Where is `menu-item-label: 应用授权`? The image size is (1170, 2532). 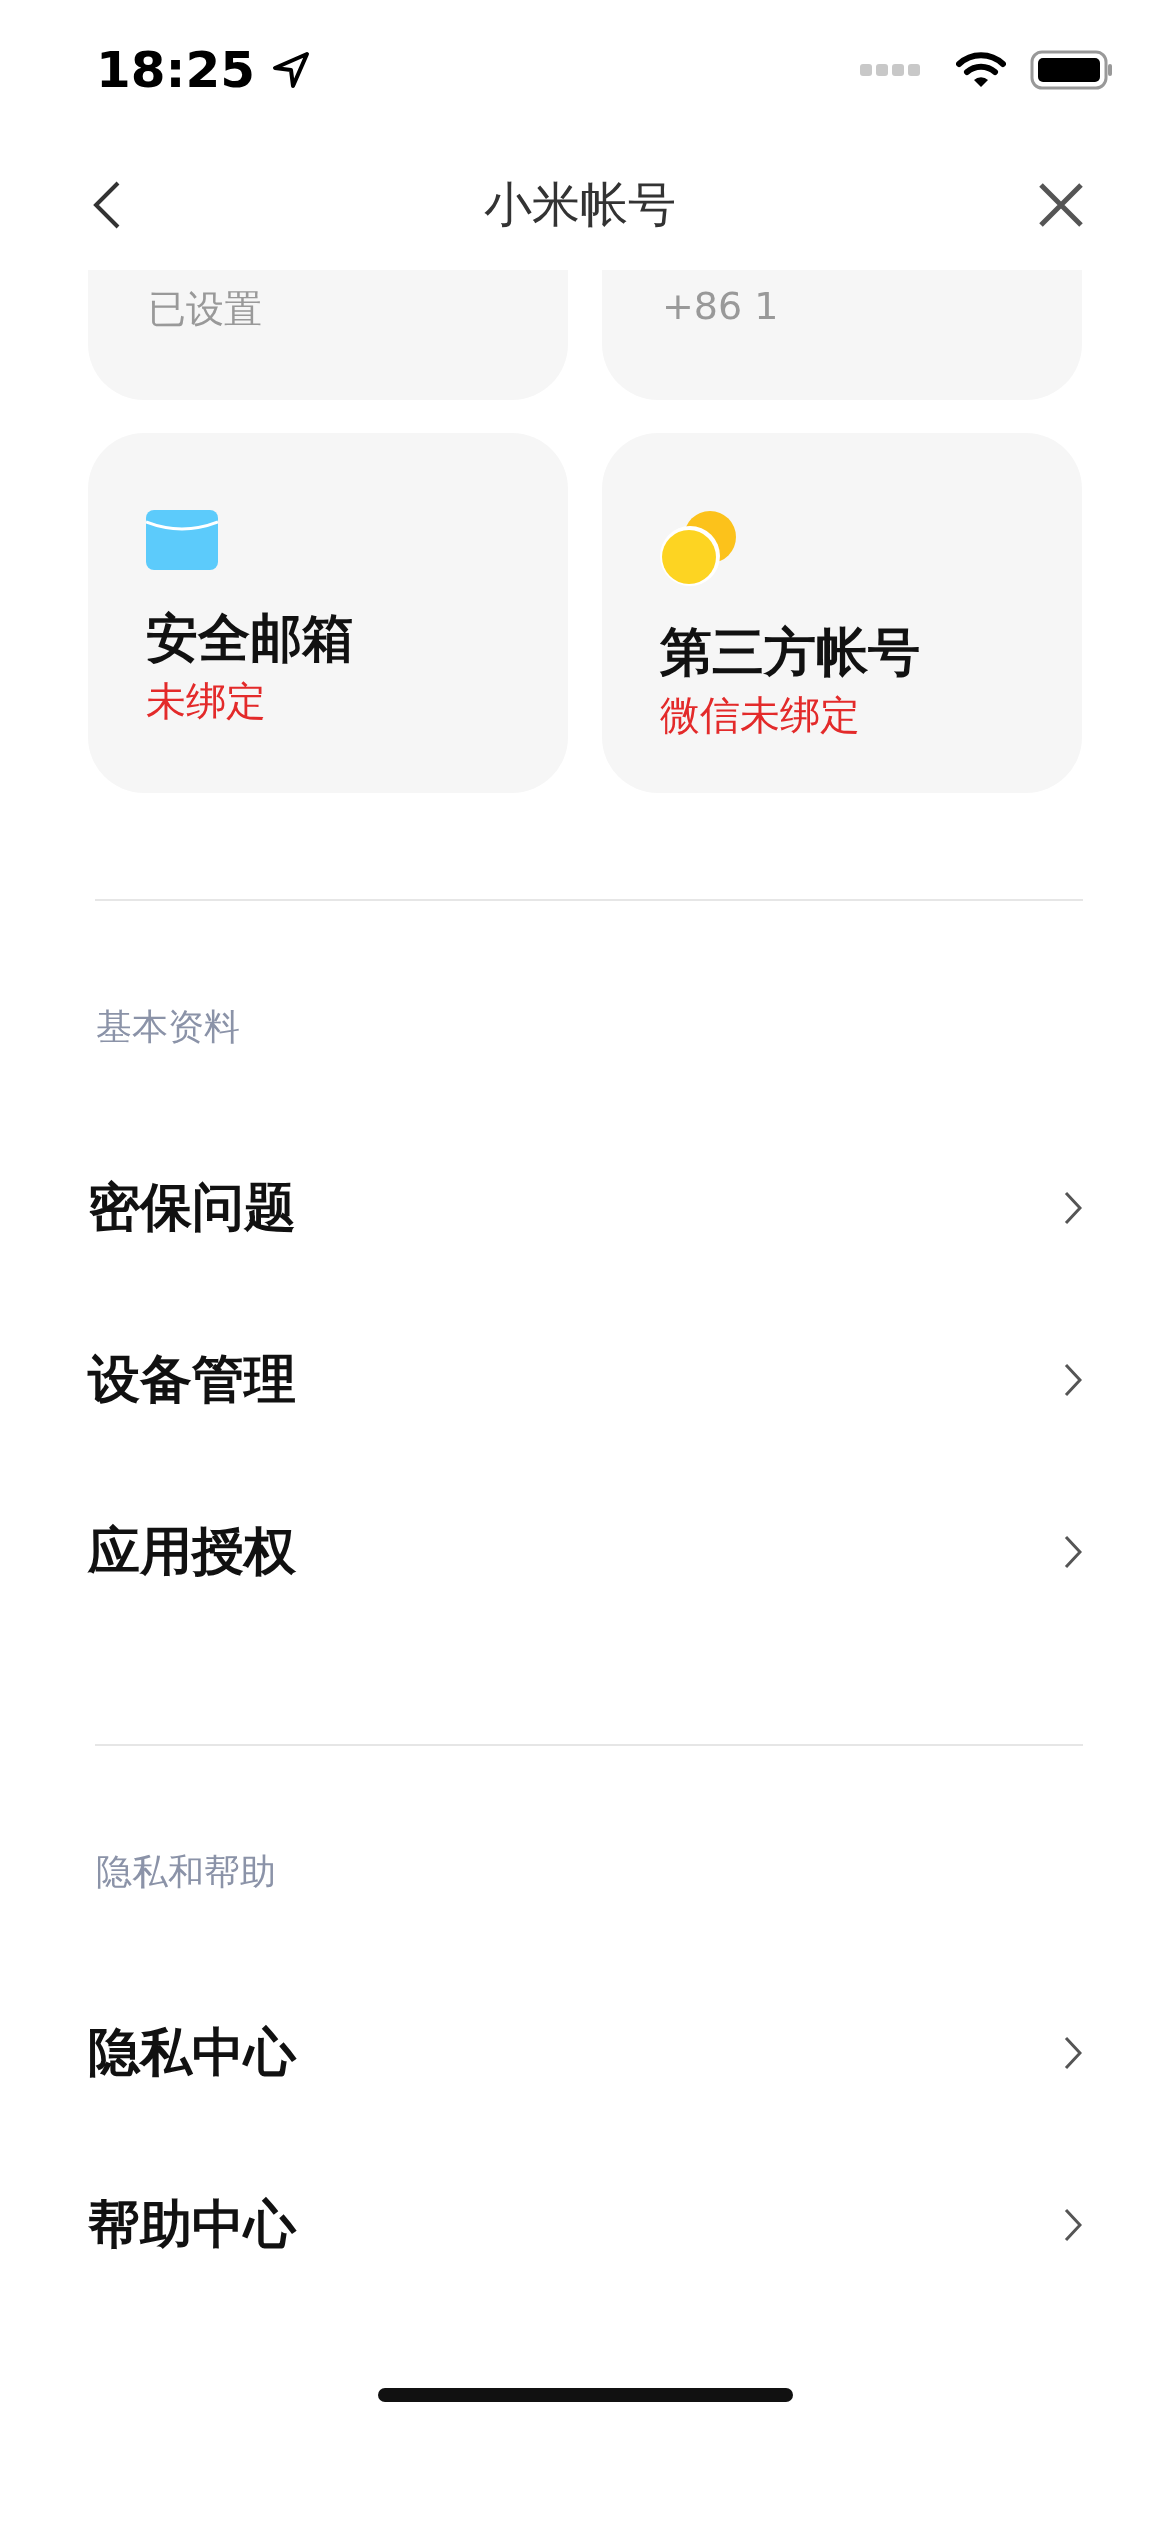 menu-item-label: 应用授权 is located at coordinates (192, 1551).